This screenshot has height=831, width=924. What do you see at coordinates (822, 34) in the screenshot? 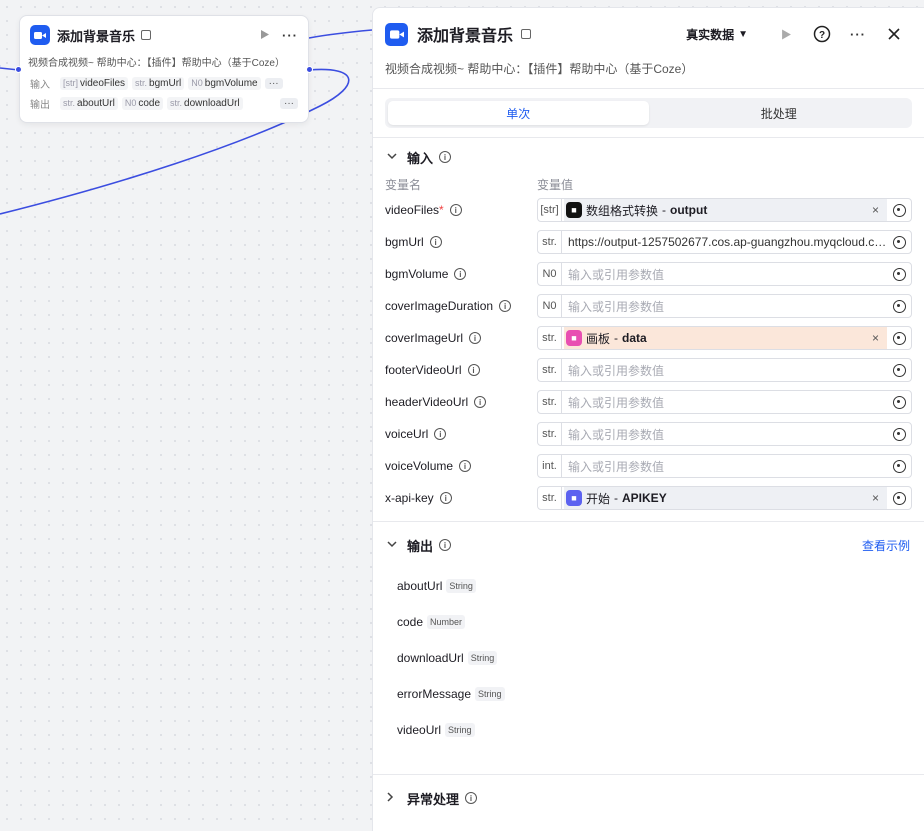
I see `help-icon: ?` at bounding box center [822, 34].